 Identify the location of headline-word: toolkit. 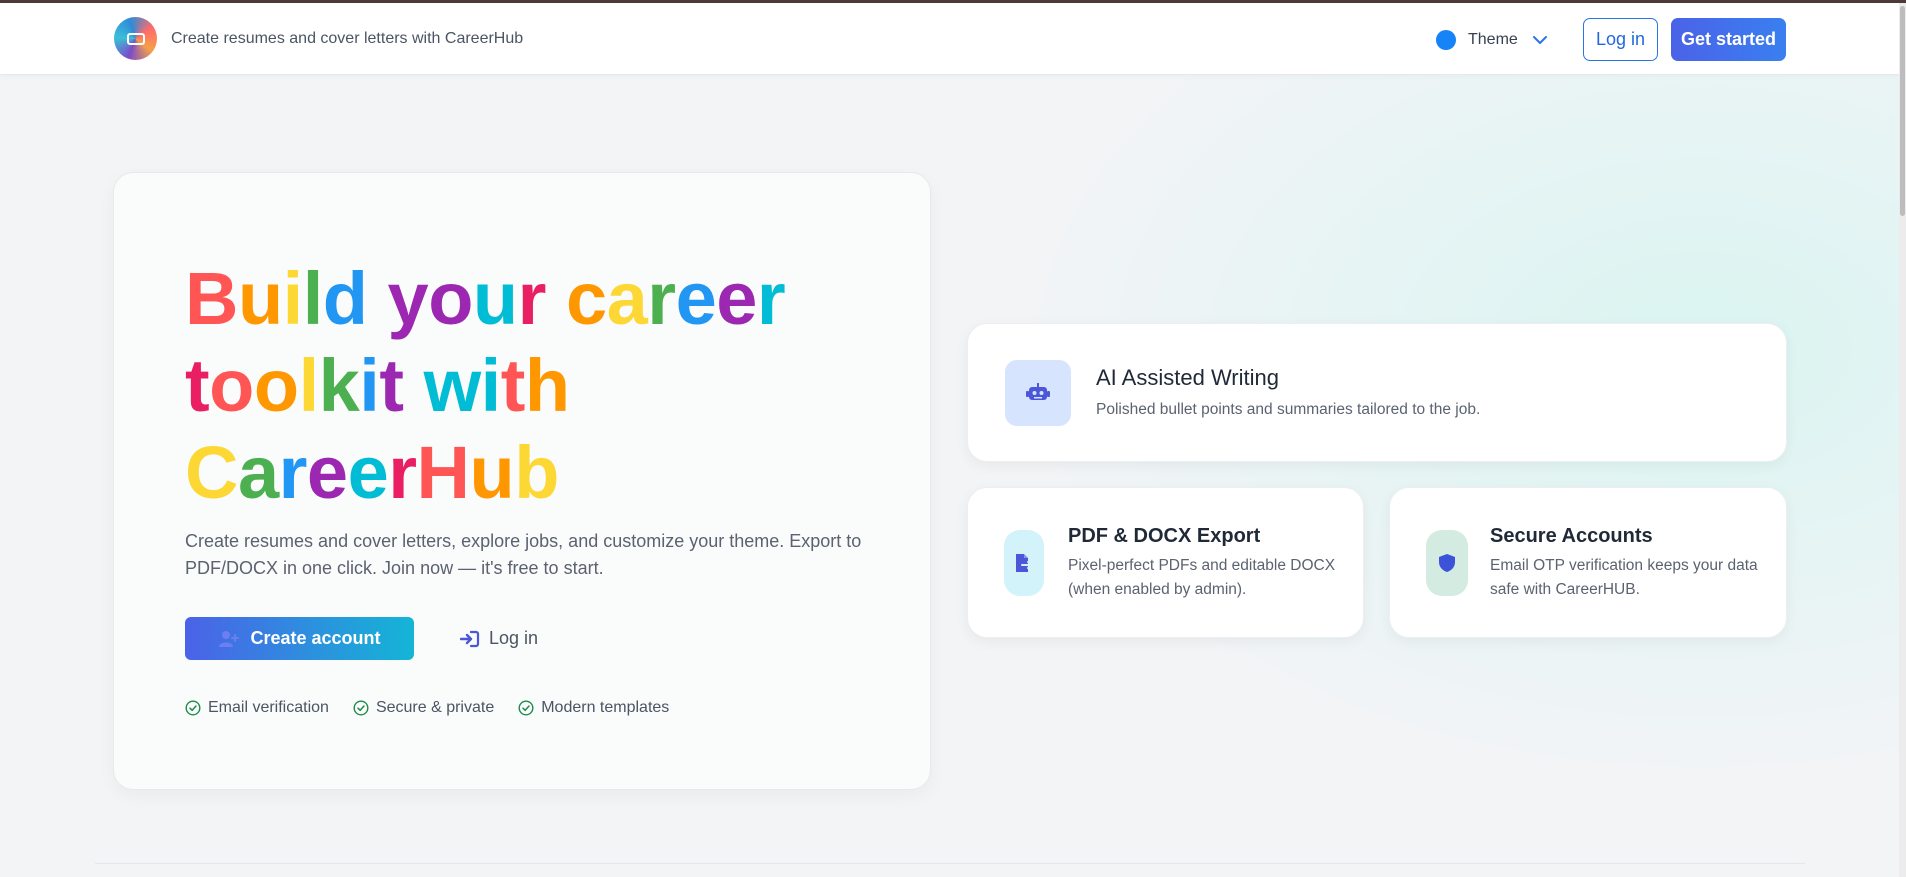
(294, 385).